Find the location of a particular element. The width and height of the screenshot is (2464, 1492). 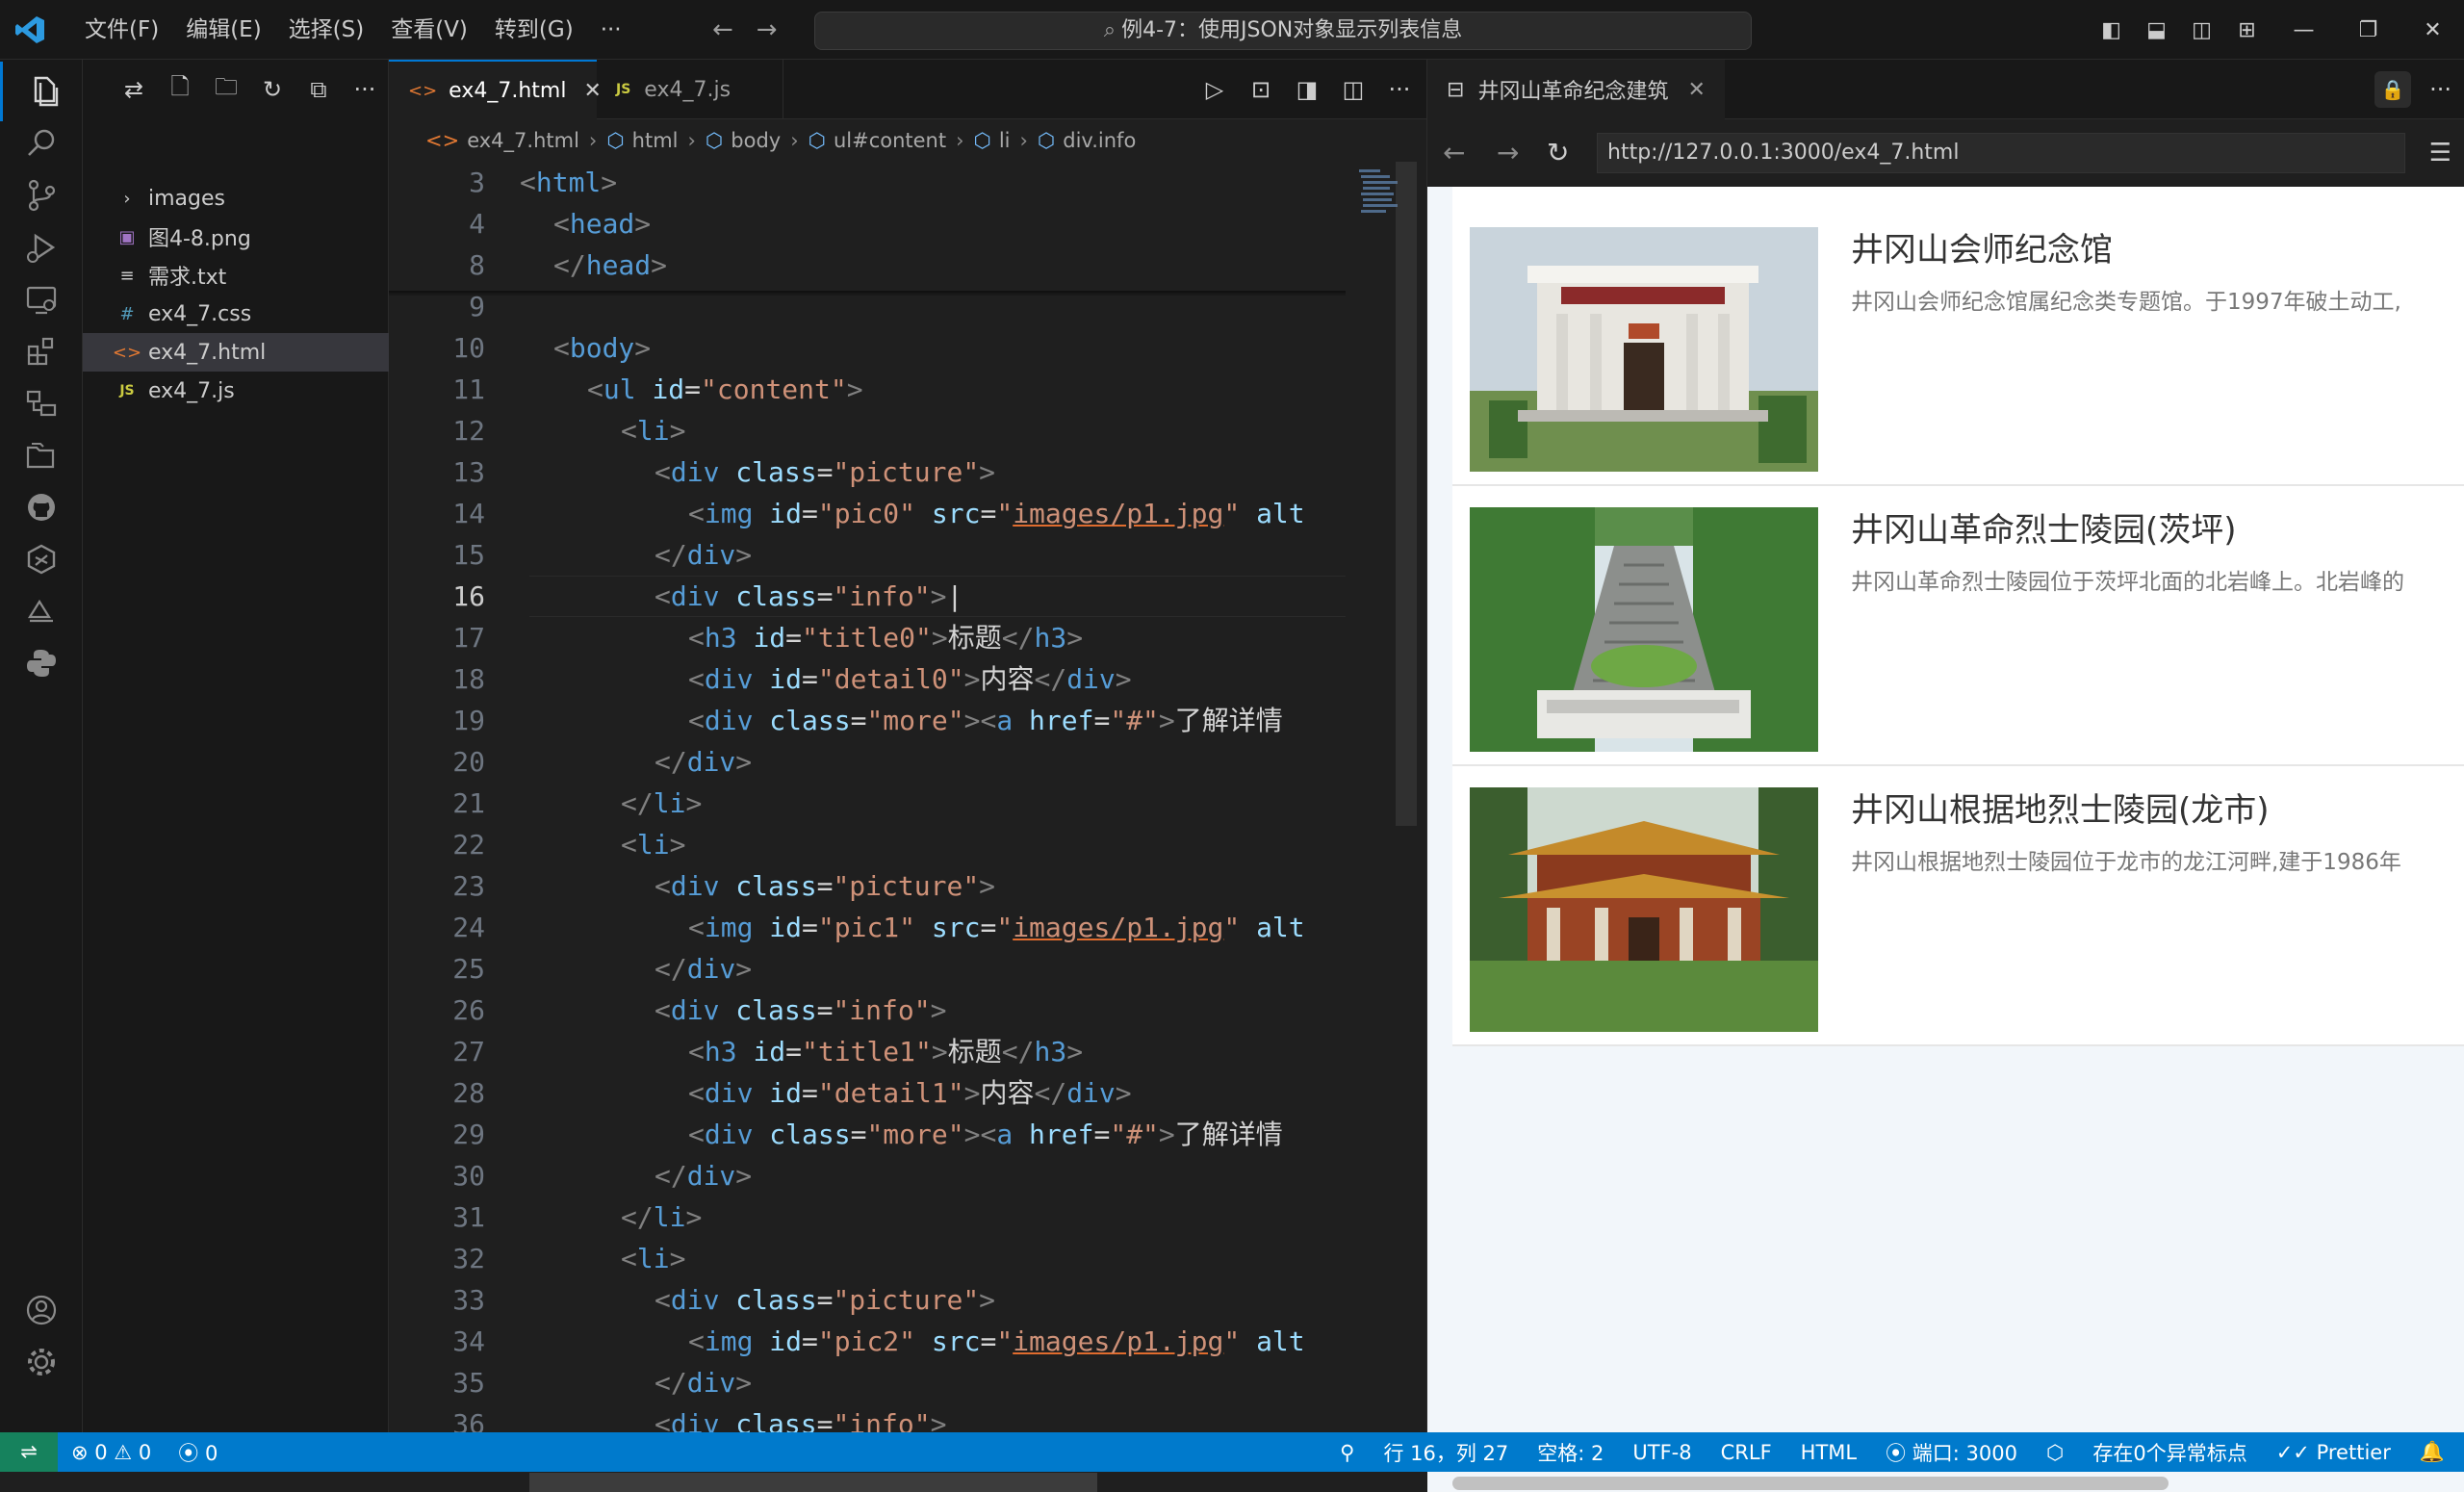

language-mode: HTML is located at coordinates (1829, 1452).